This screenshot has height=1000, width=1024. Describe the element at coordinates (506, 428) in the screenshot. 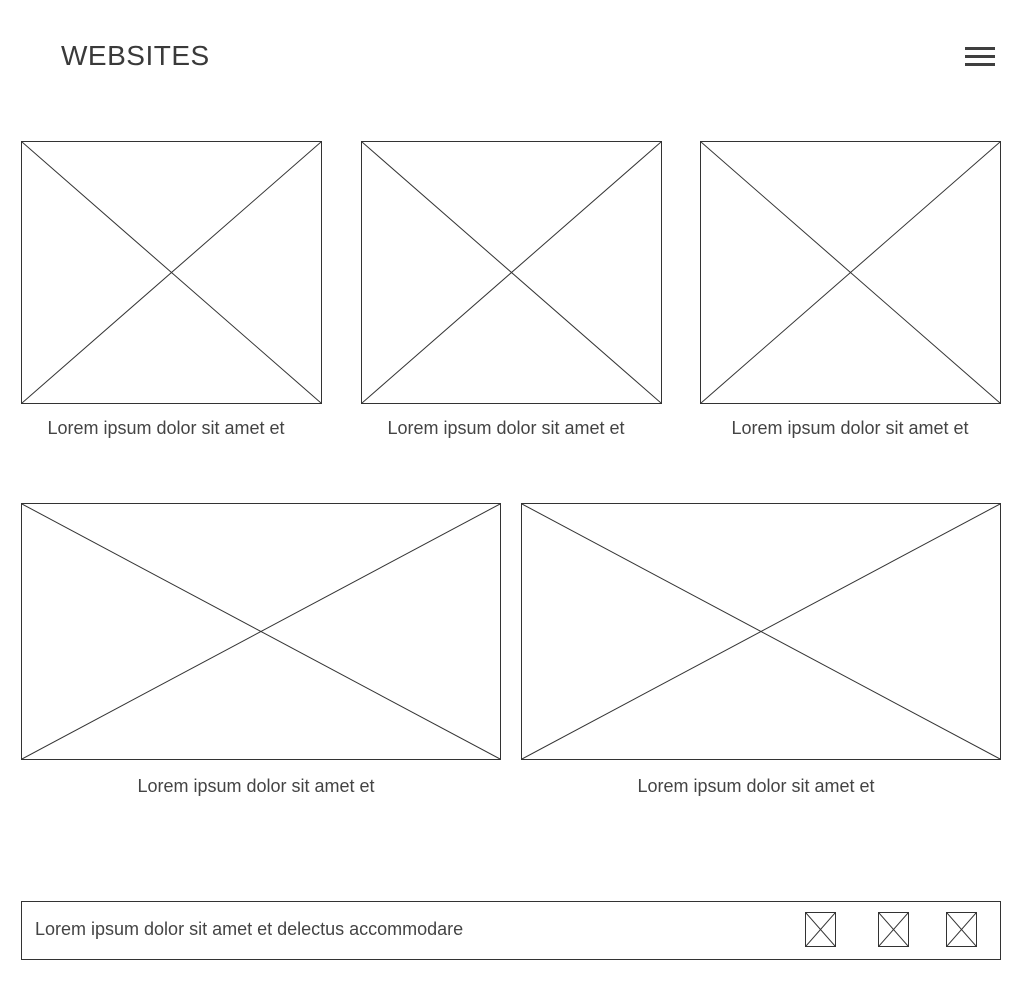

I see `gallery-caption-2: Lorem ipsum dolor sit amet et` at that location.